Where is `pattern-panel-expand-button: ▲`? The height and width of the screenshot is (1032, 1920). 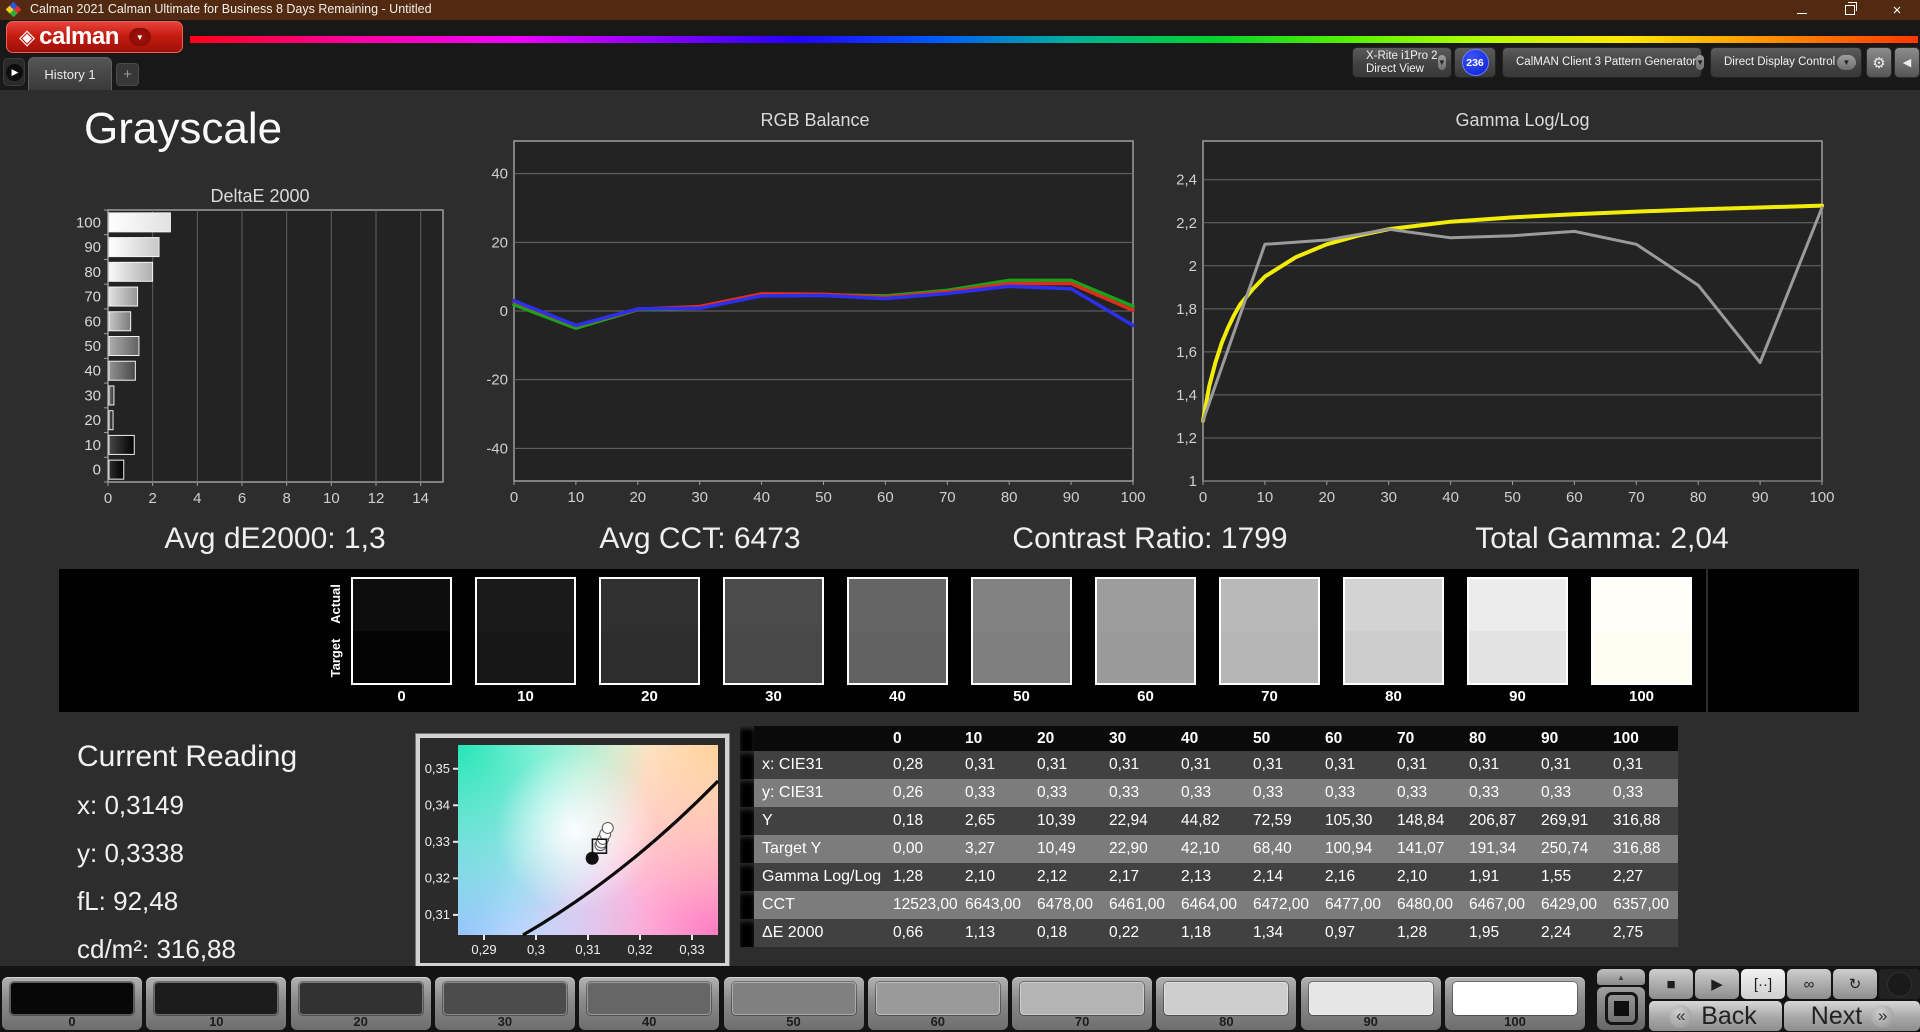
pattern-panel-expand-button: ▲ is located at coordinates (1621, 977).